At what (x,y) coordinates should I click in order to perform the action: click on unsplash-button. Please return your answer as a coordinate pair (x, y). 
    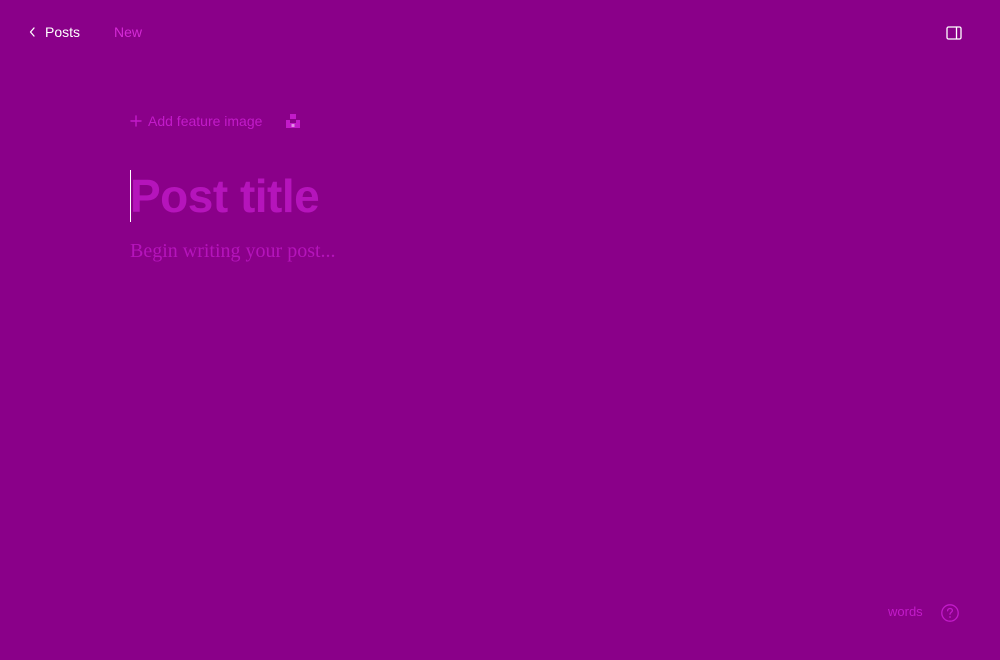
    Looking at the image, I should click on (293, 121).